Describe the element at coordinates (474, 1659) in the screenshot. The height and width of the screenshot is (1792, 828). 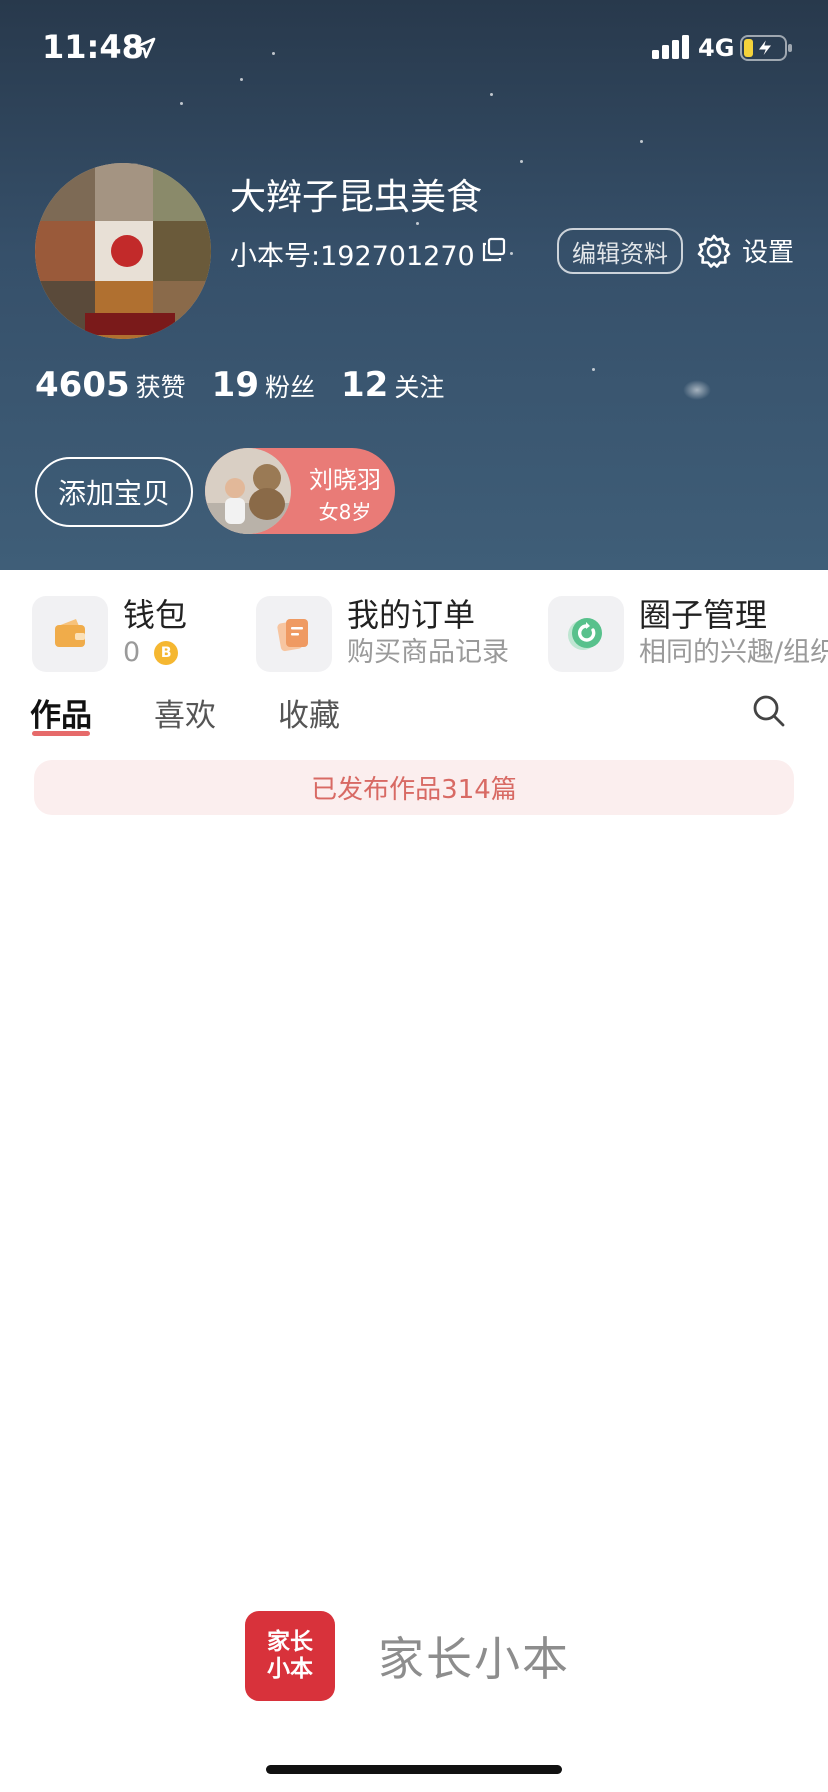
I see `app-name: 家长小本` at that location.